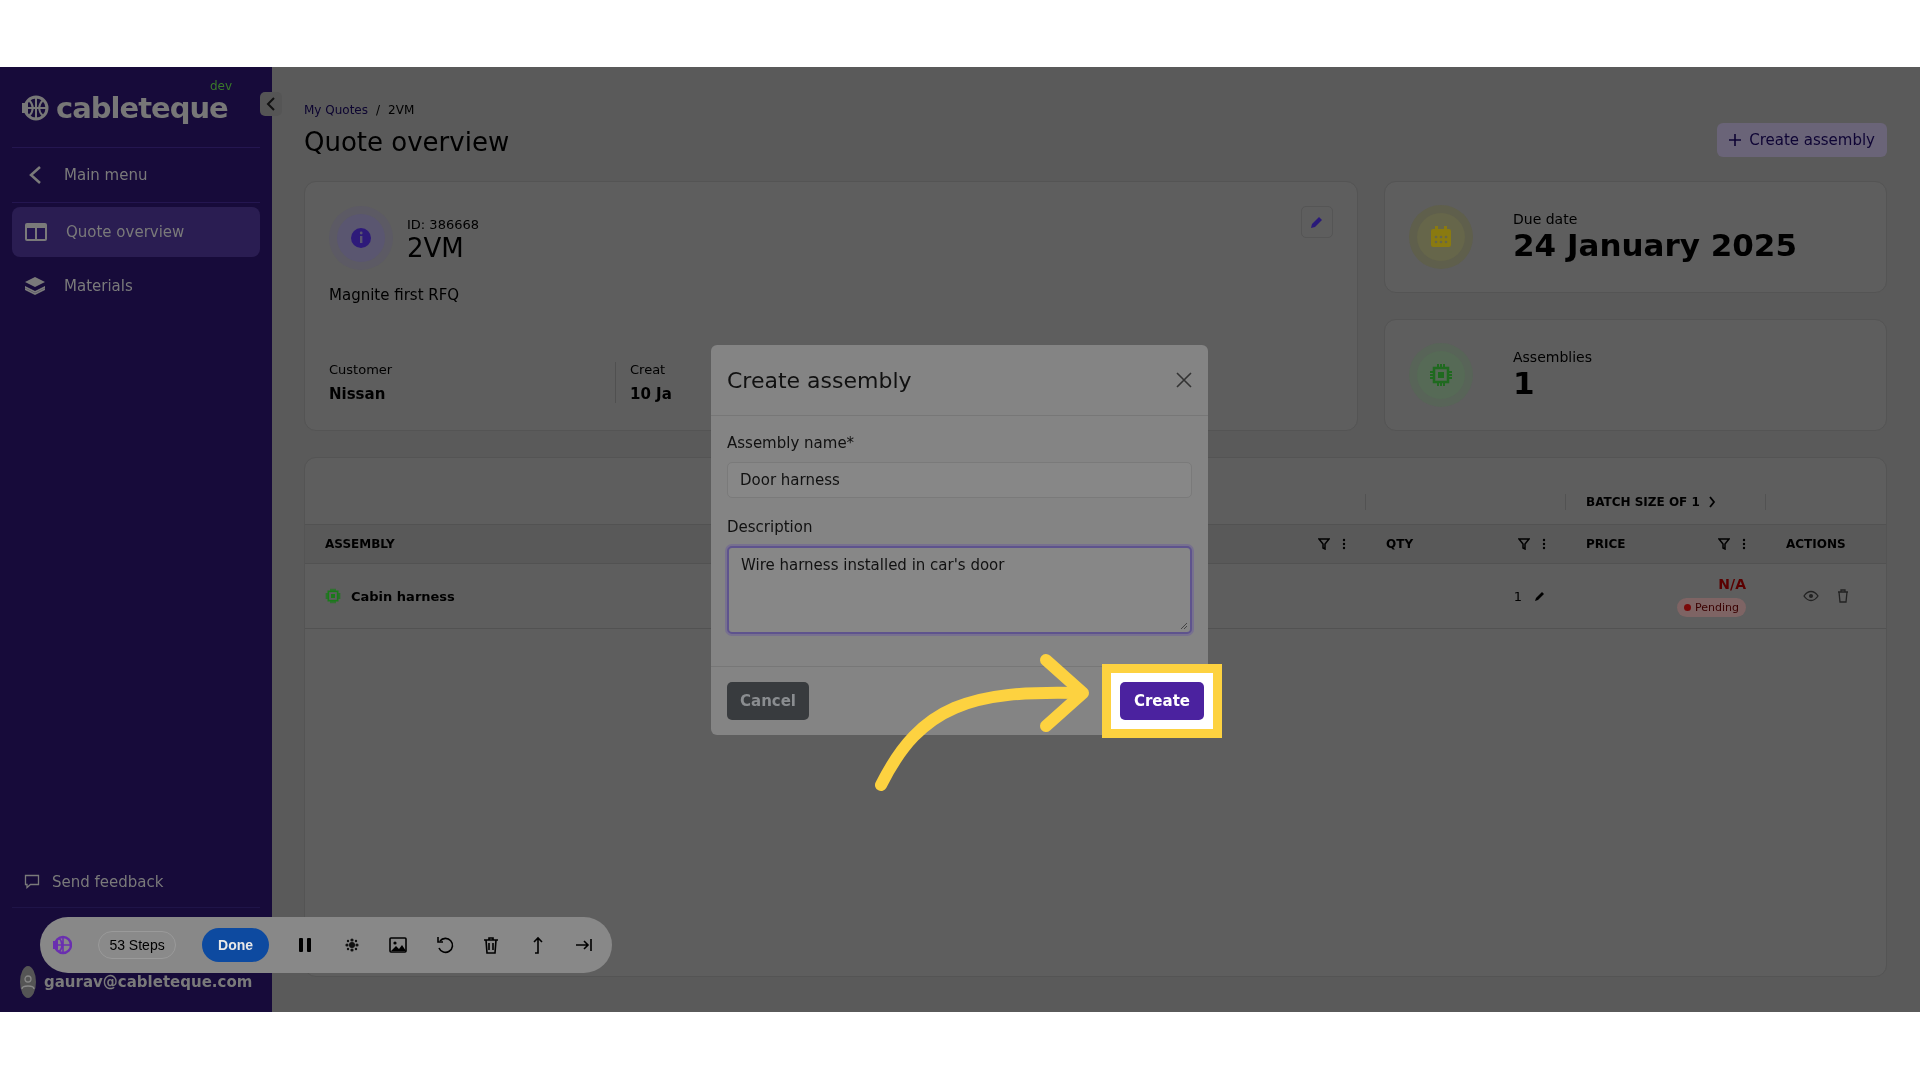 The image size is (1920, 1080). What do you see at coordinates (136, 232) in the screenshot?
I see `sidebar-item: Quote overview` at bounding box center [136, 232].